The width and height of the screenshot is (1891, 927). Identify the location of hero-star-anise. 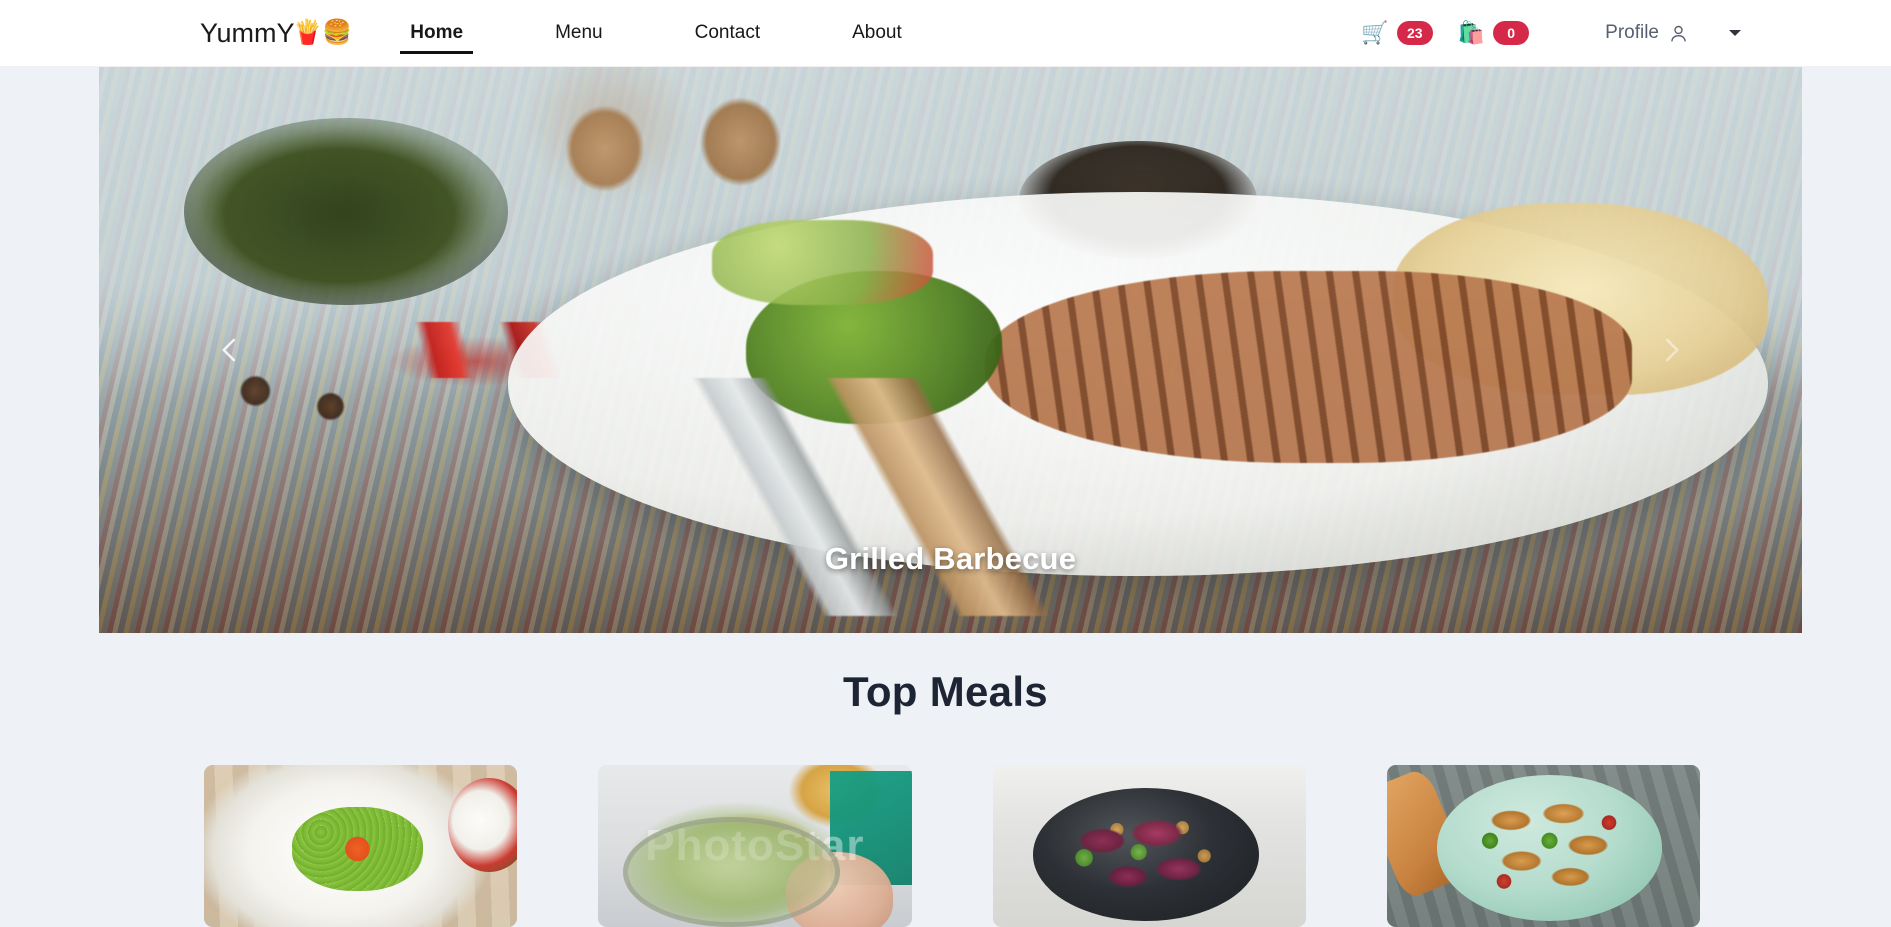
(278, 395).